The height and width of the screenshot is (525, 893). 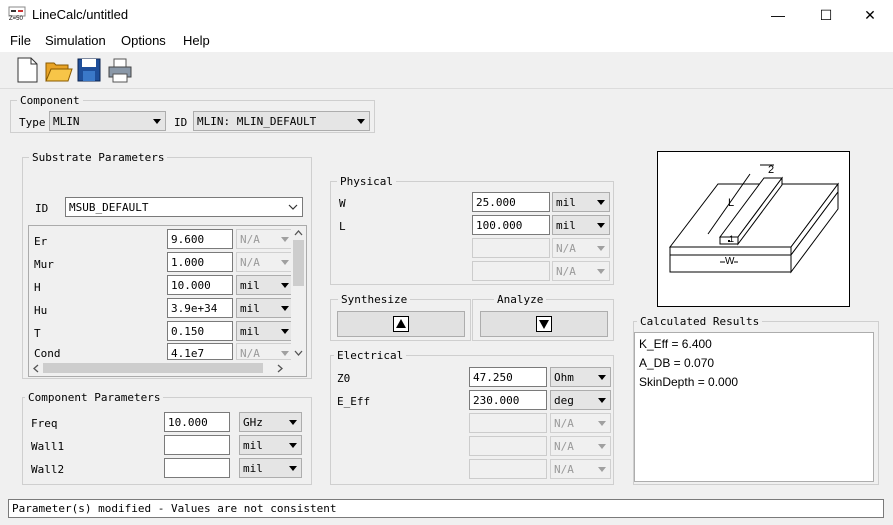 I want to click on new-file-icon, so click(x=27, y=70).